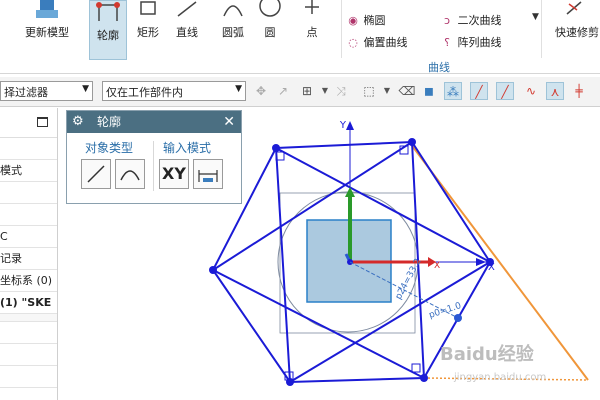 This screenshot has width=600, height=400. Describe the element at coordinates (491, 267) in the screenshot. I see `axis-x-label: X` at that location.